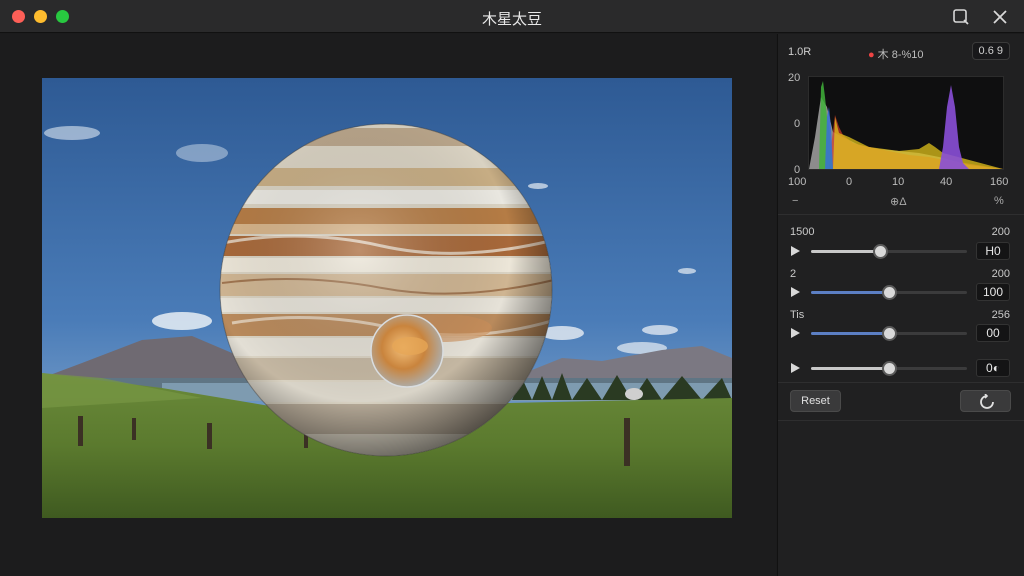 The image size is (1024, 576). Describe the element at coordinates (993, 333) in the screenshot. I see `slider-3-value-box: 00` at that location.